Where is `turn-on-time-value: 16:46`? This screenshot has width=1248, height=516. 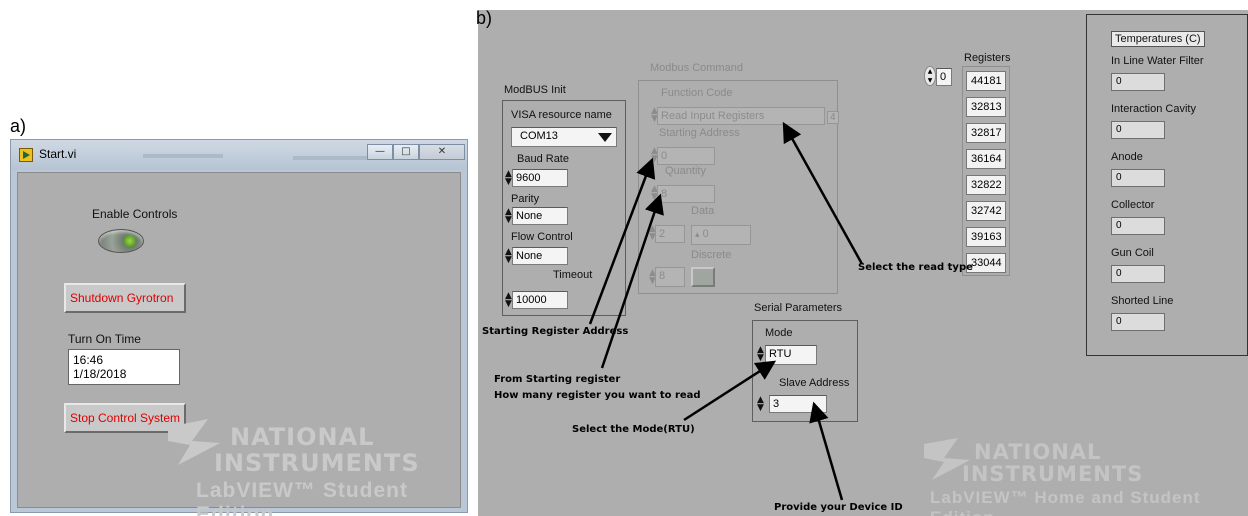
turn-on-time-value: 16:46 is located at coordinates (88, 360).